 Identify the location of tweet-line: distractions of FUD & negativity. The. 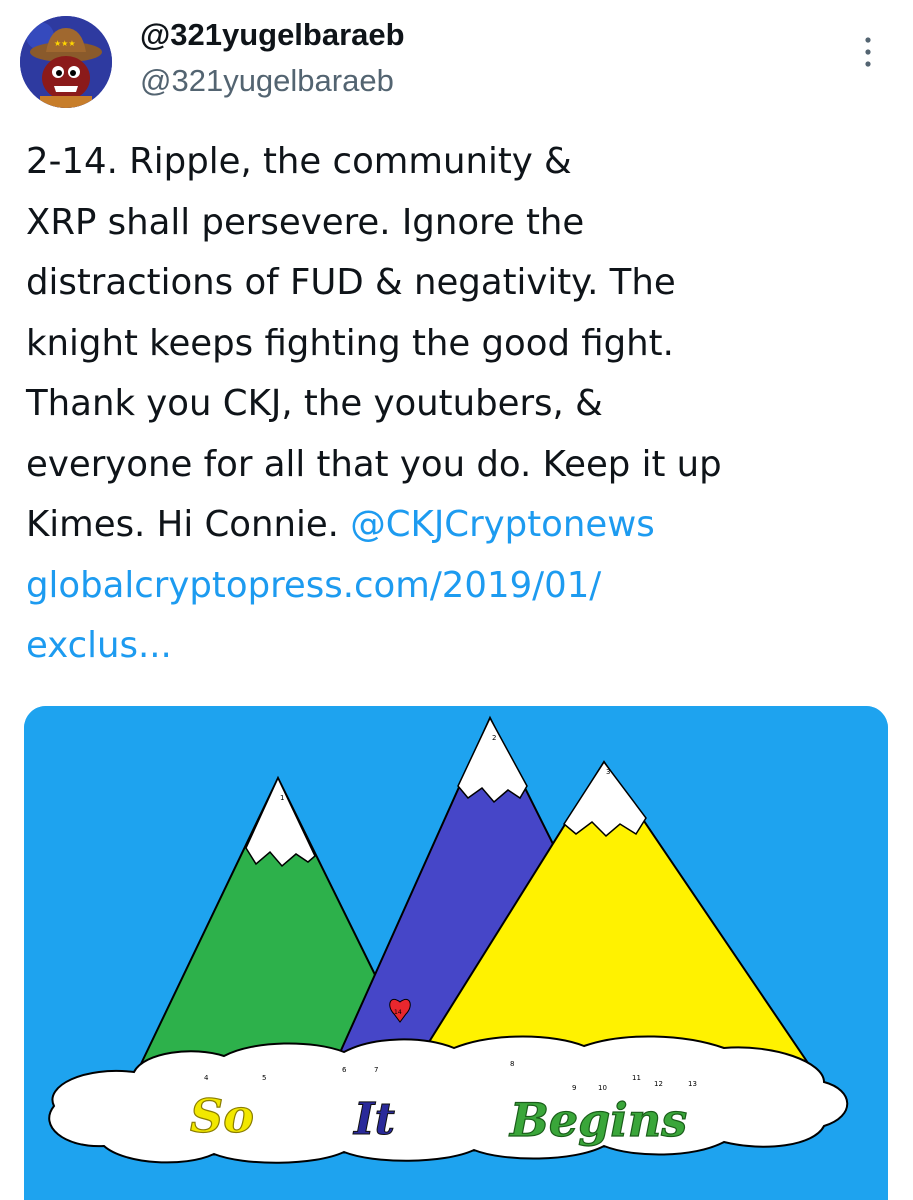
(351, 282).